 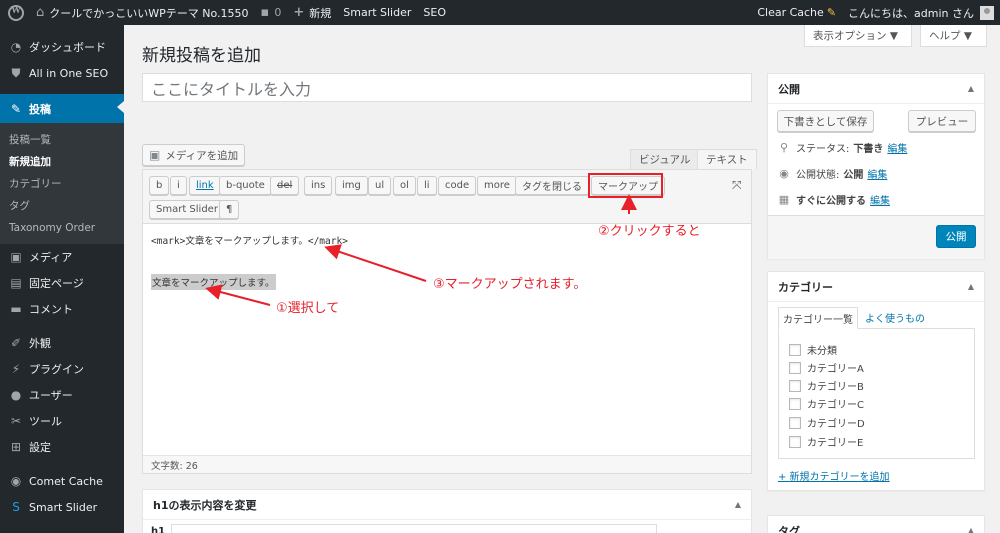 I want to click on site-name-link: ⌂ クールでかっこいいWPテーマ No.1550, so click(x=142, y=12).